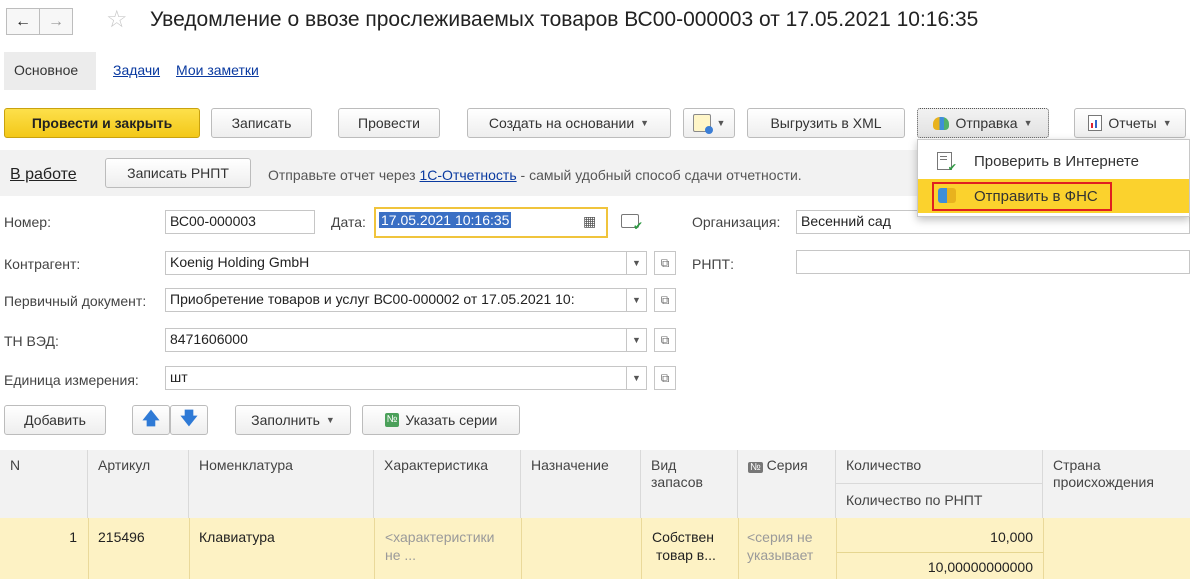 The image size is (1190, 579). What do you see at coordinates (826, 123) in the screenshot?
I see `export-xml-button: Выгрузить в XML` at bounding box center [826, 123].